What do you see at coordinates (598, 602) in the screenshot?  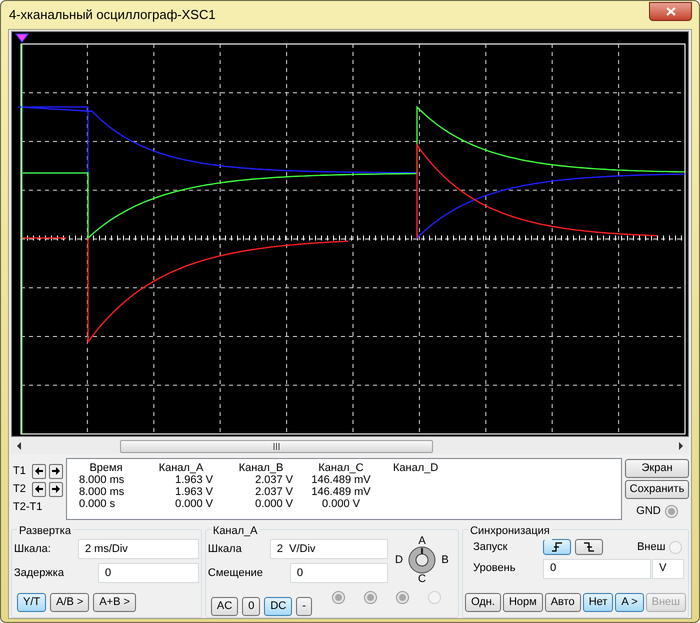 I see `trigger-mode-button: Нет` at bounding box center [598, 602].